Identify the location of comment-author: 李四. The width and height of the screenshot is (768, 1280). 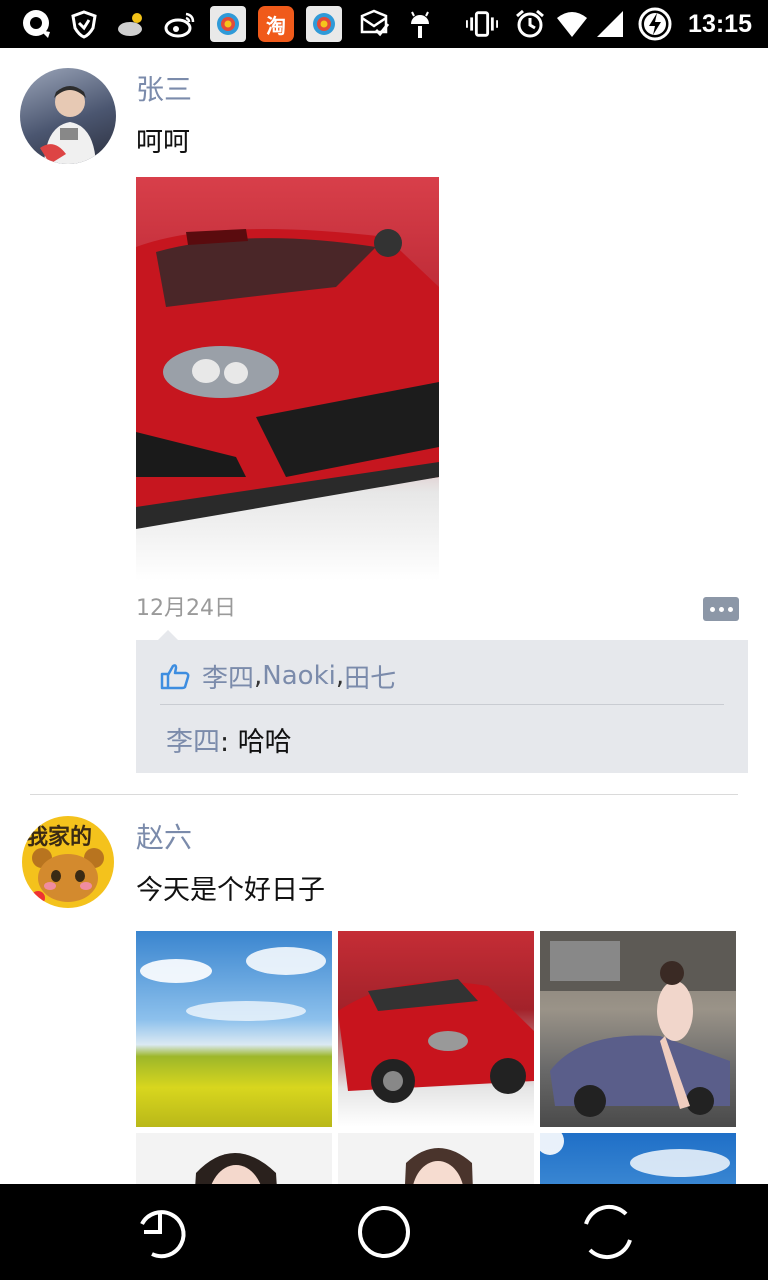
(193, 742).